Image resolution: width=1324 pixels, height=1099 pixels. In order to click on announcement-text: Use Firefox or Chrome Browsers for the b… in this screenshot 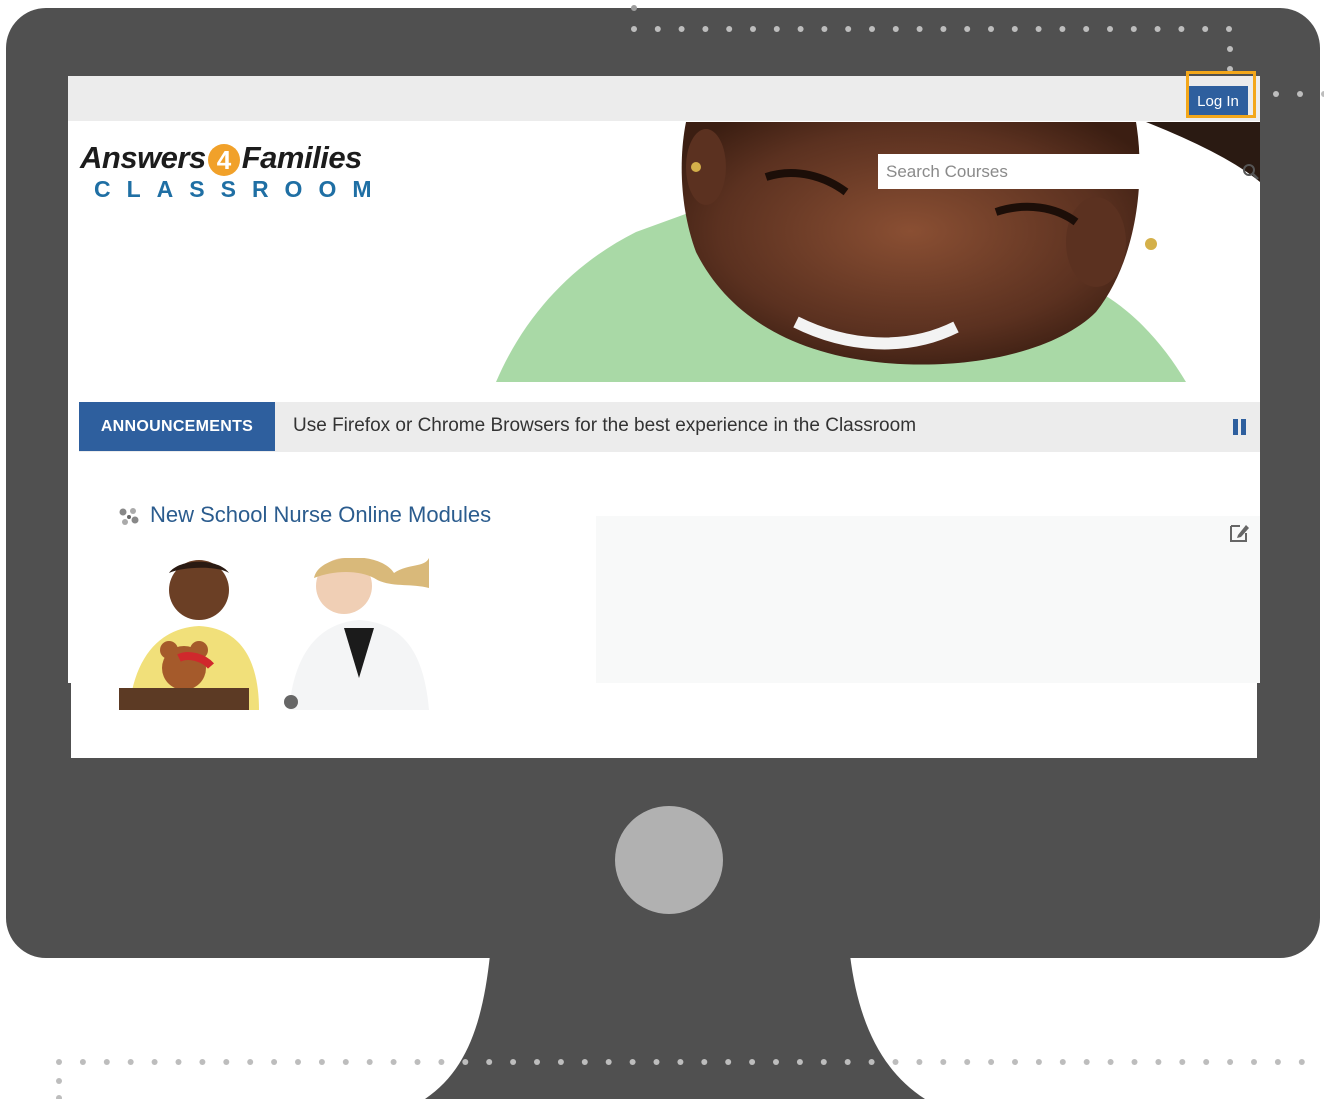, I will do `click(604, 426)`.